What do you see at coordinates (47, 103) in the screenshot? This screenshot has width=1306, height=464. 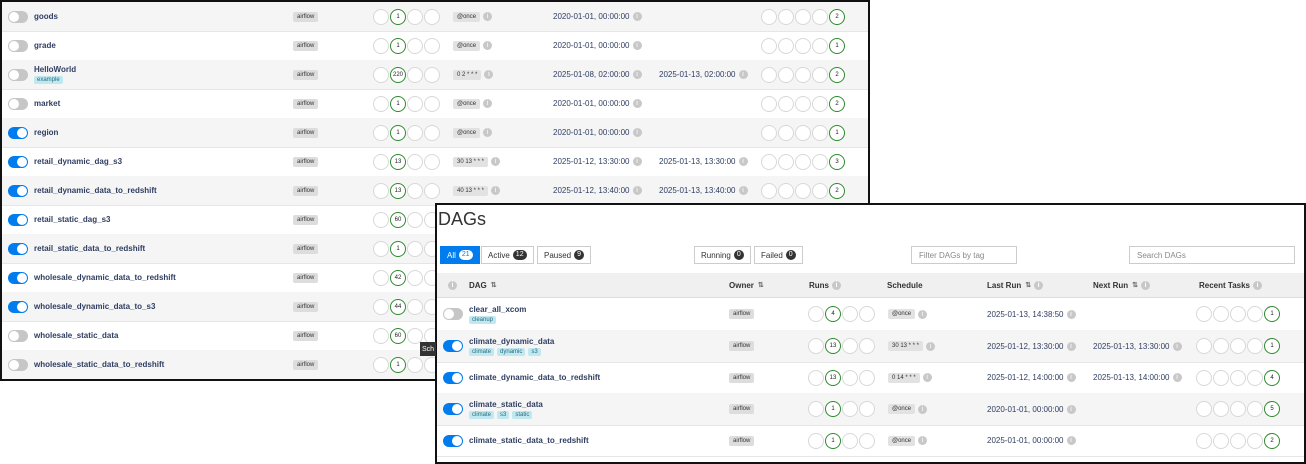 I see `dag-name-link: market` at bounding box center [47, 103].